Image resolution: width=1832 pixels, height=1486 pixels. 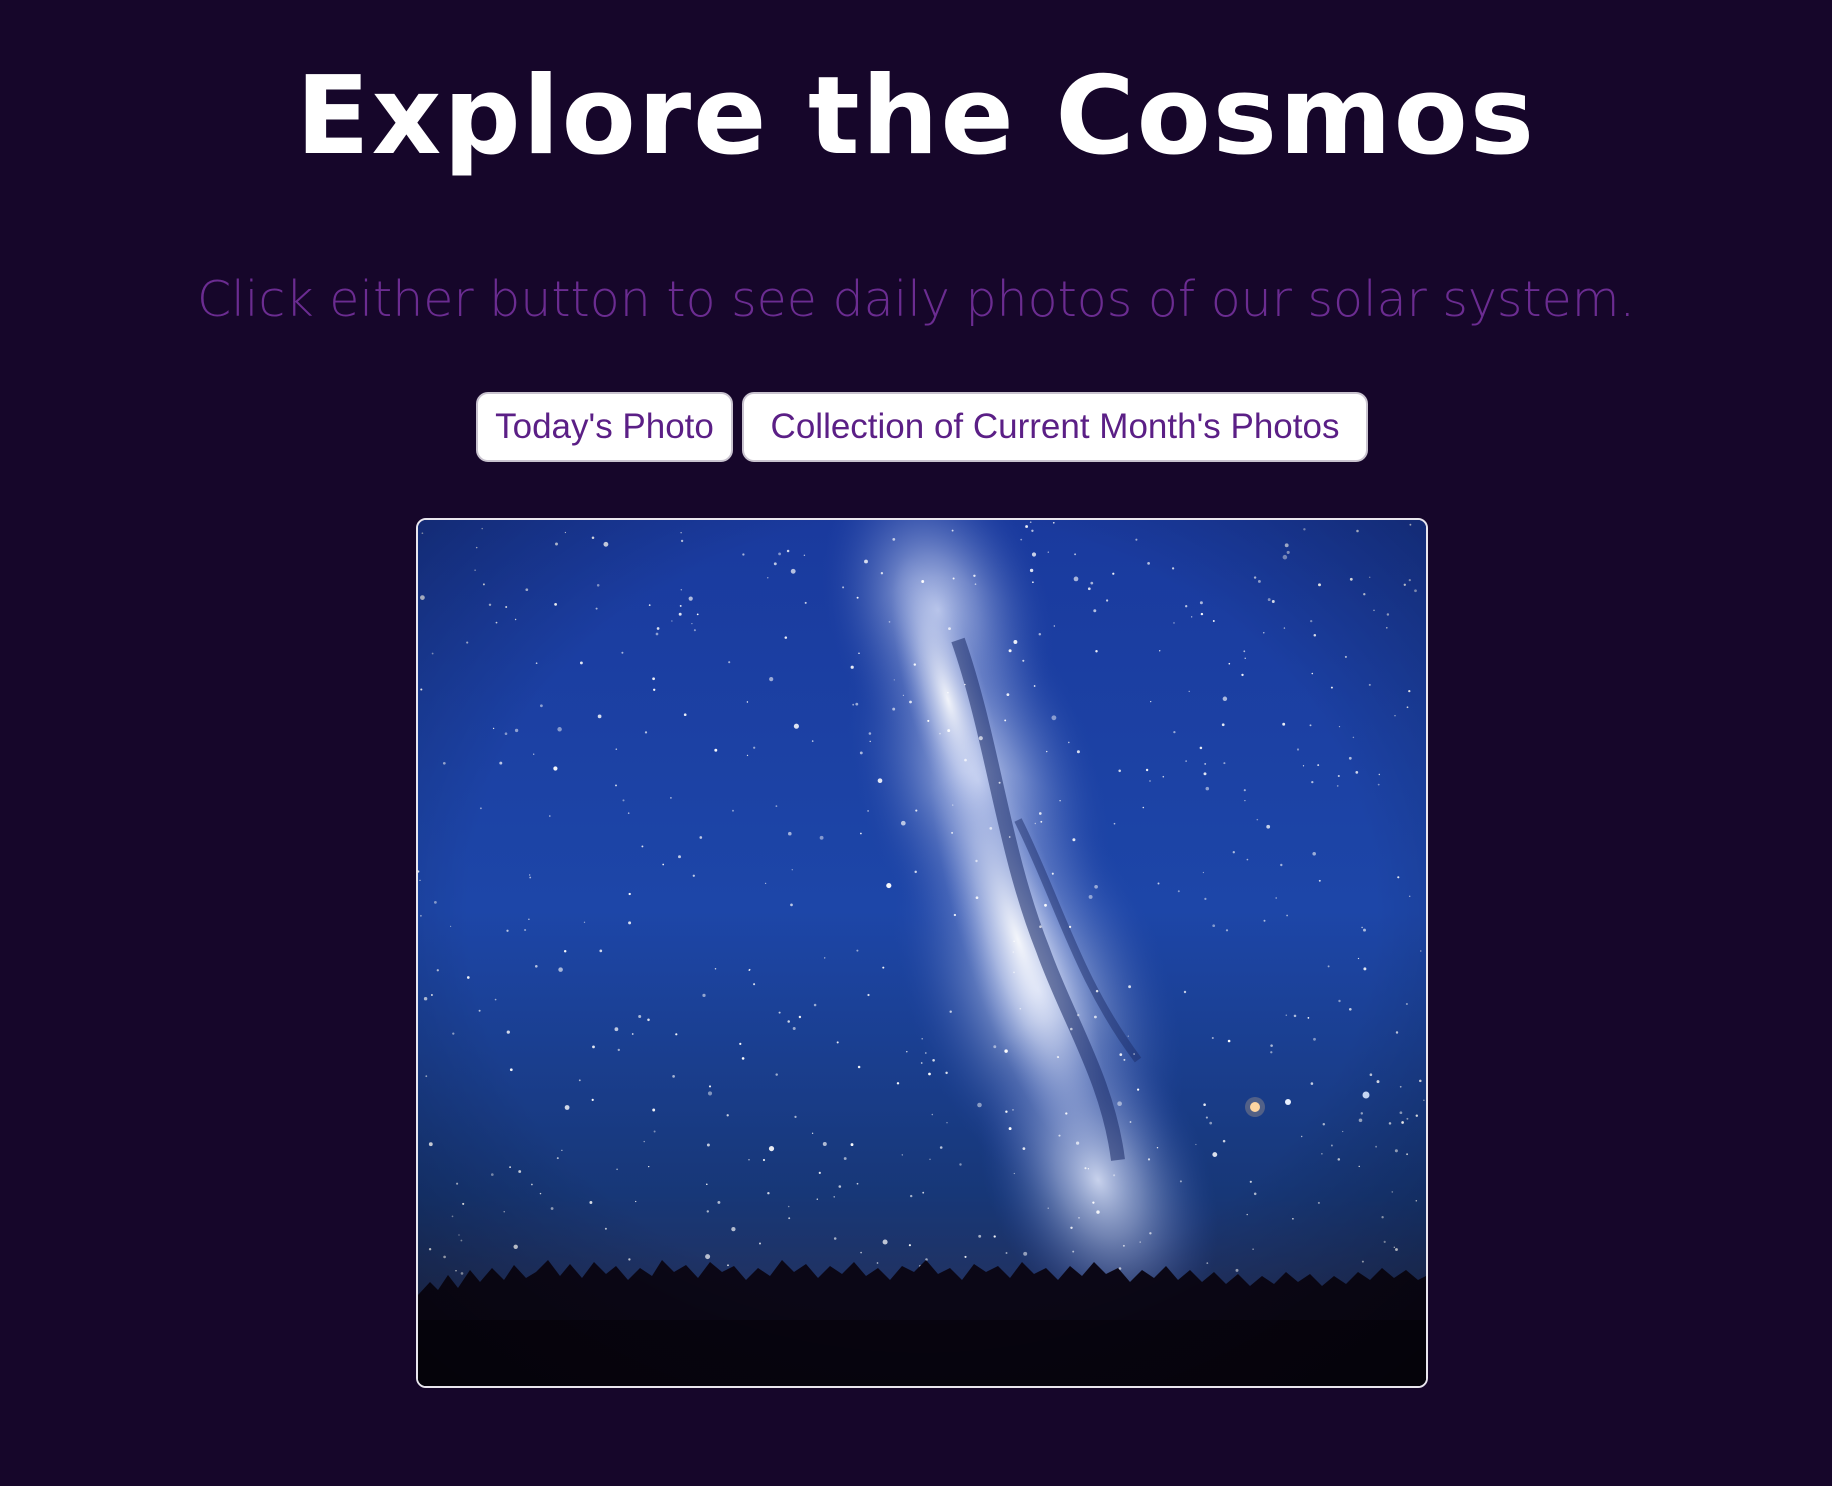 I want to click on current-month-photos-button: Collection of Current Month's Photos, so click(x=1055, y=427).